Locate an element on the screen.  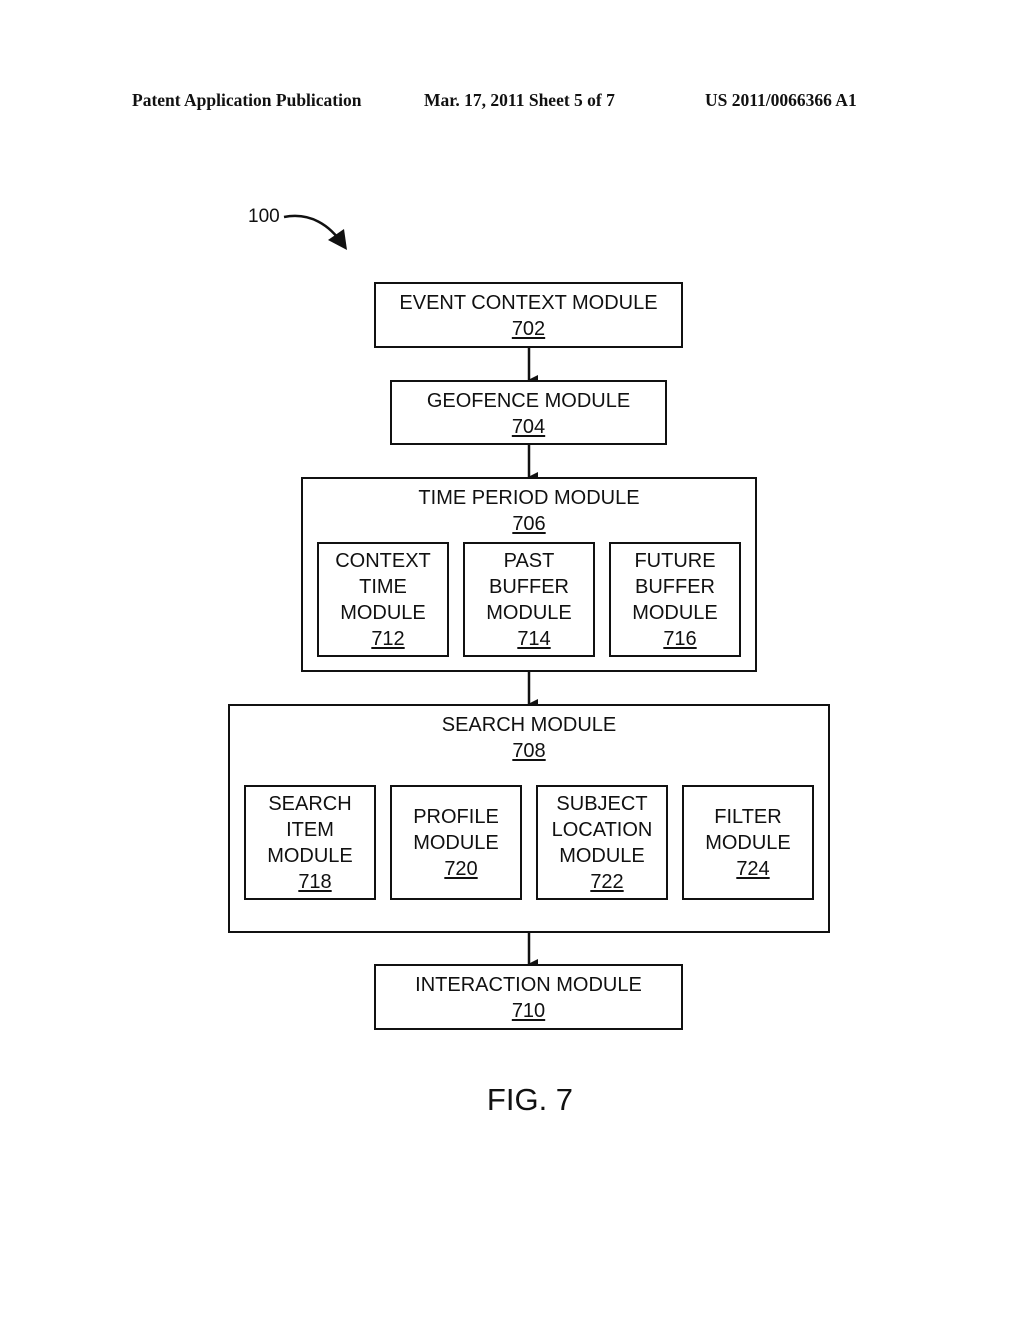
module-label: FILTER MODULE is located at coordinates (748, 829).